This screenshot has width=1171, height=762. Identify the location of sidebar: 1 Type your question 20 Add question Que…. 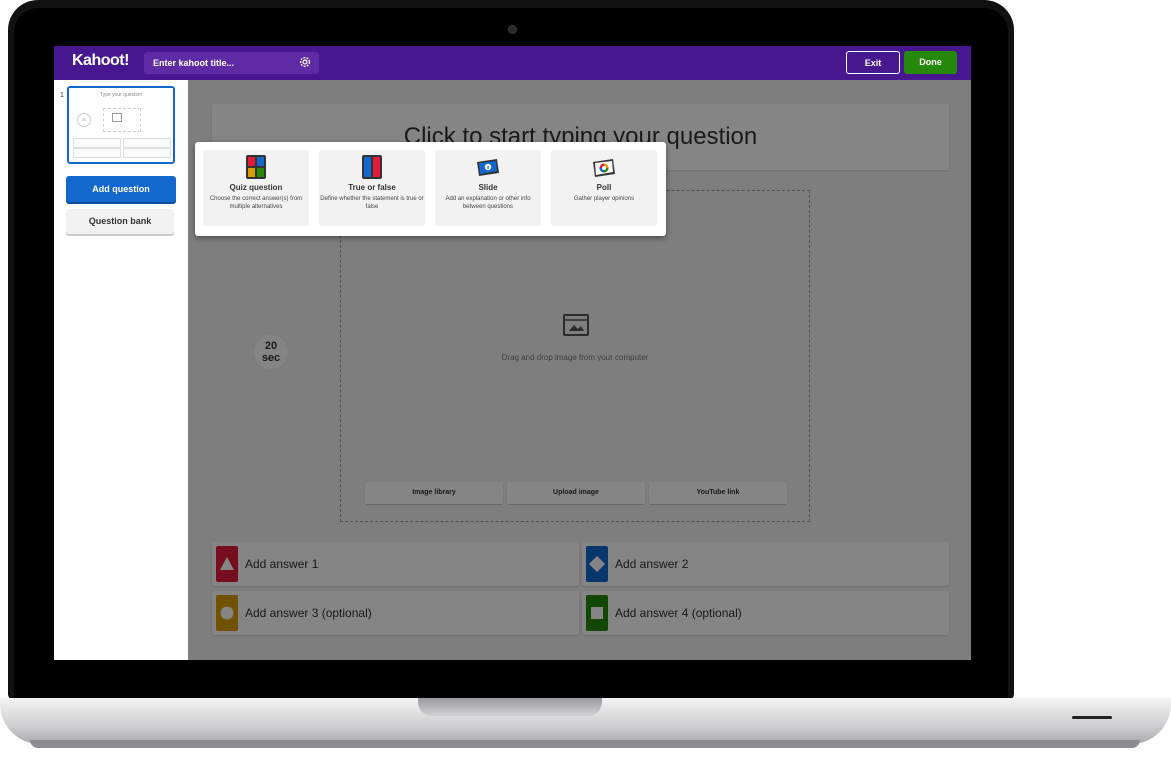
(121, 370).